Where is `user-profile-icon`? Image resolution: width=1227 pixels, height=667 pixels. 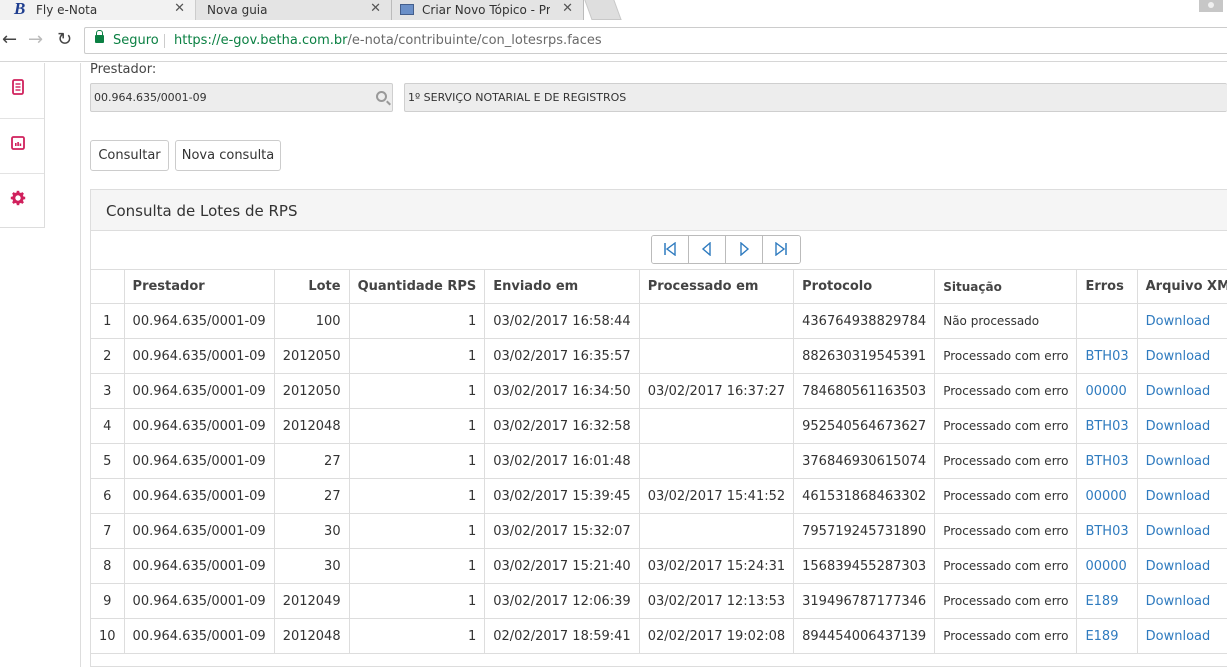 user-profile-icon is located at coordinates (1211, 6).